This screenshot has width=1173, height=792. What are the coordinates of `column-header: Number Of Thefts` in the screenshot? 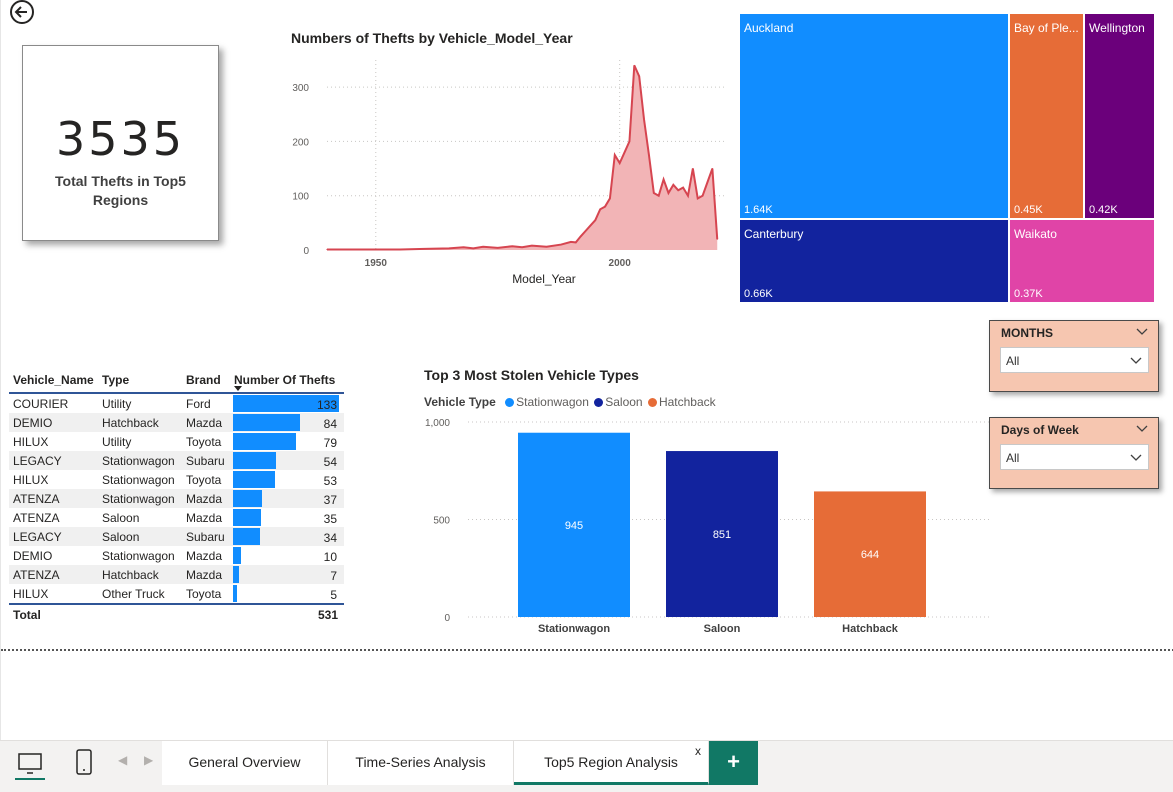 It's located at (284, 380).